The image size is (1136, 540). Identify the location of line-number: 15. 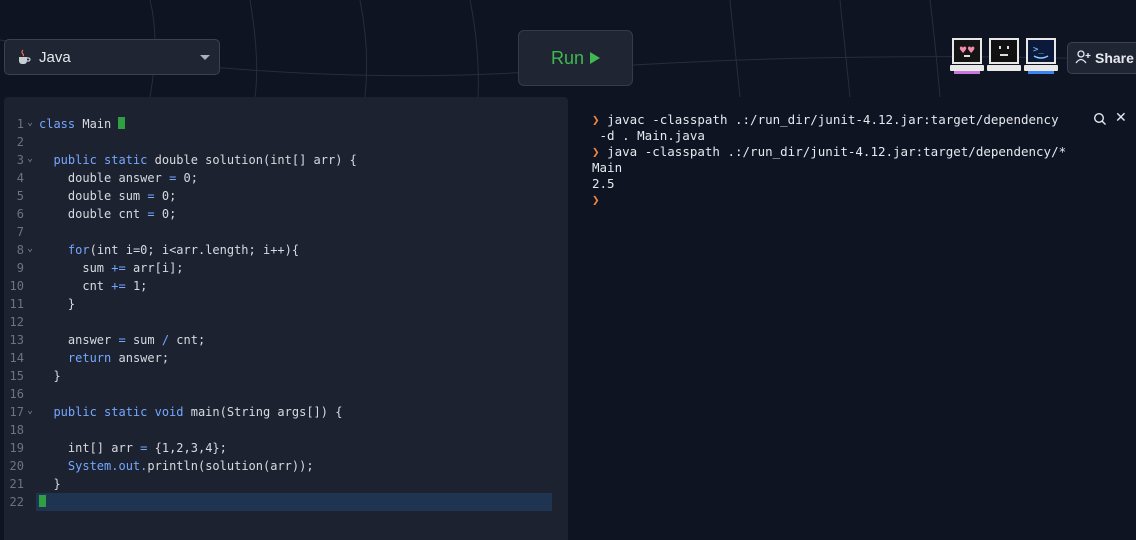
(16, 376).